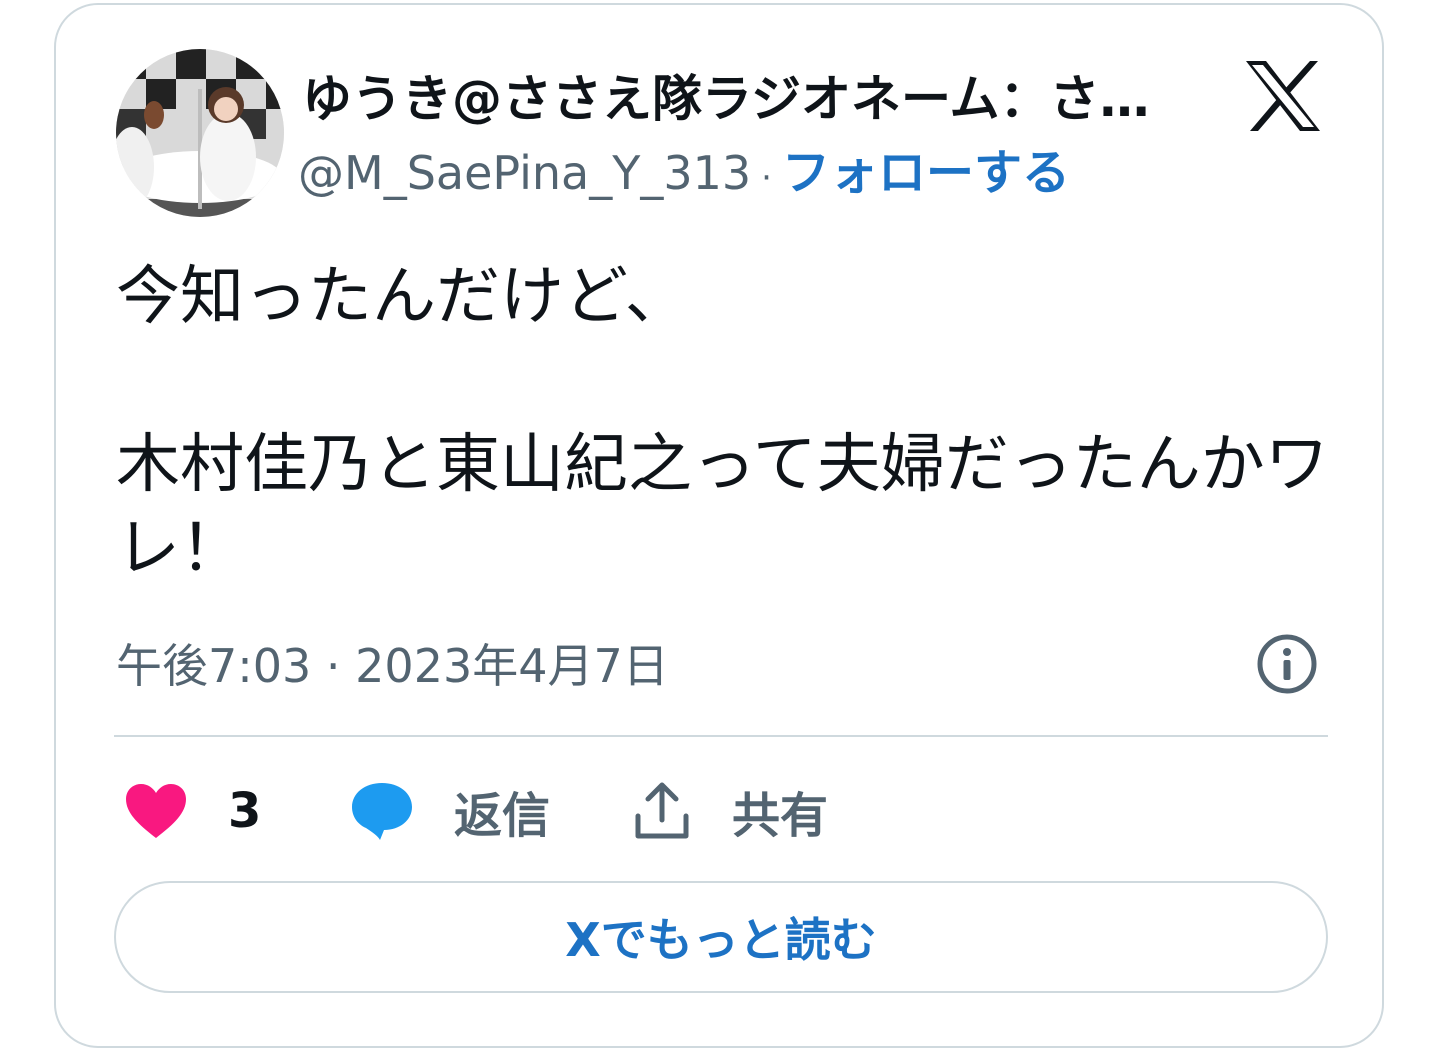 The height and width of the screenshot is (1050, 1440). I want to click on read-more-on-x-button: Xでもっと読む, so click(721, 937).